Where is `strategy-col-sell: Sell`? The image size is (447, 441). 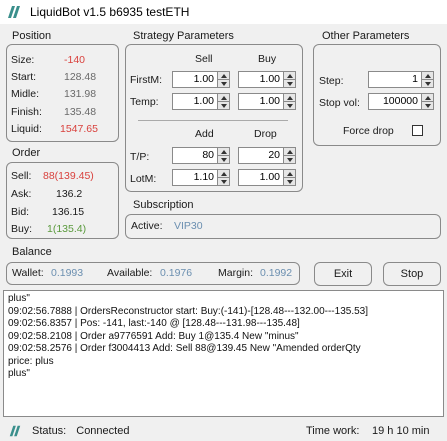
strategy-col-sell: Sell is located at coordinates (204, 59).